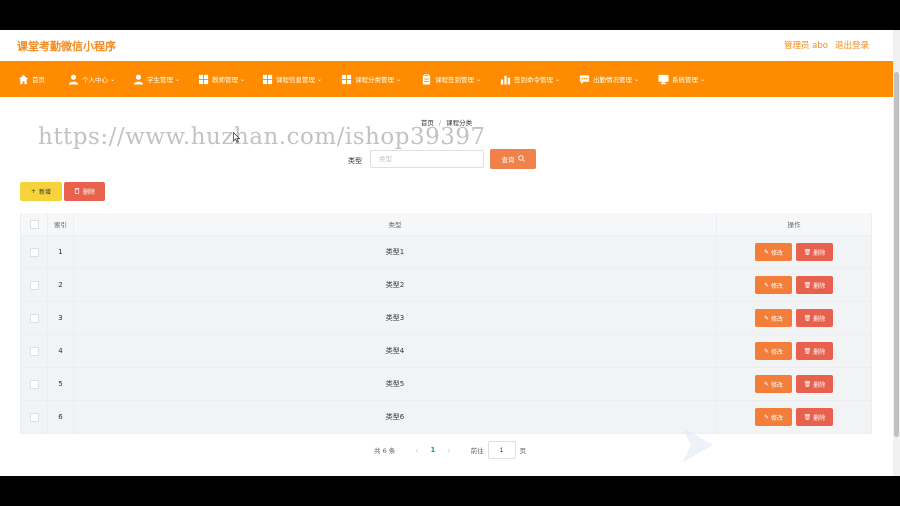 This screenshot has width=900, height=506. I want to click on table-row: 6 类型6 ✎ 修改 🗑 删除, so click(446, 417).